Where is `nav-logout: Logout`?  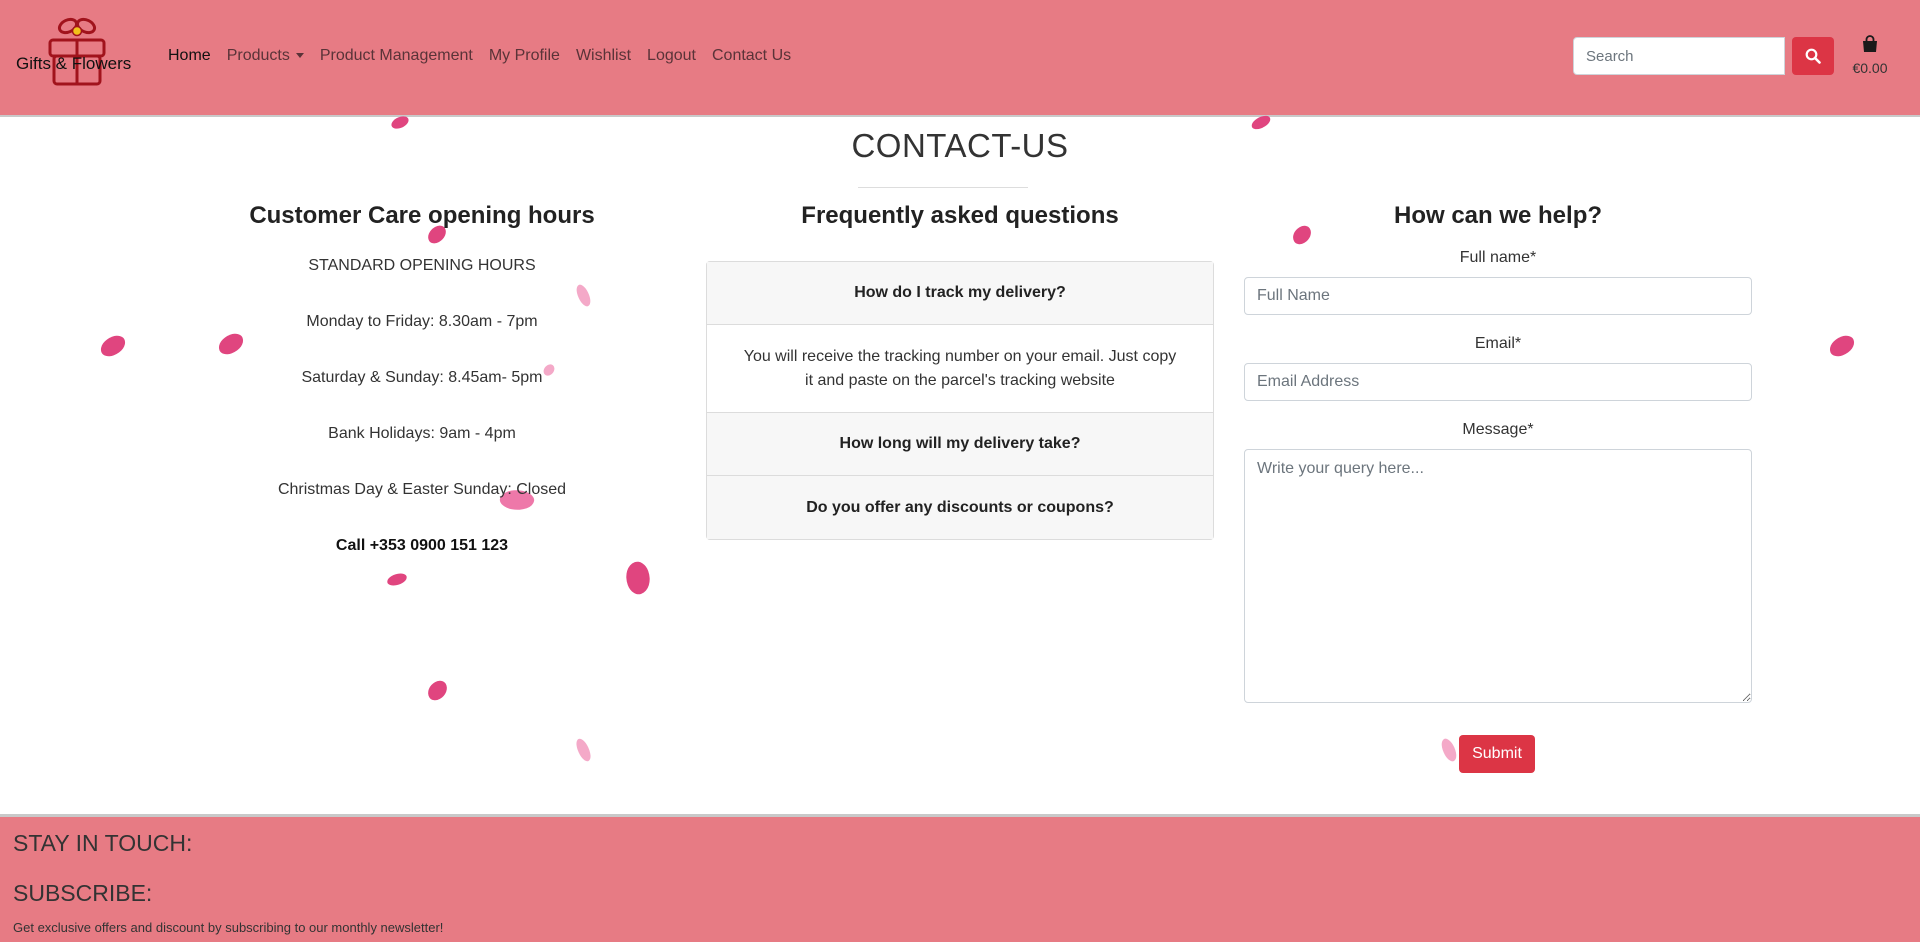 nav-logout: Logout is located at coordinates (671, 56).